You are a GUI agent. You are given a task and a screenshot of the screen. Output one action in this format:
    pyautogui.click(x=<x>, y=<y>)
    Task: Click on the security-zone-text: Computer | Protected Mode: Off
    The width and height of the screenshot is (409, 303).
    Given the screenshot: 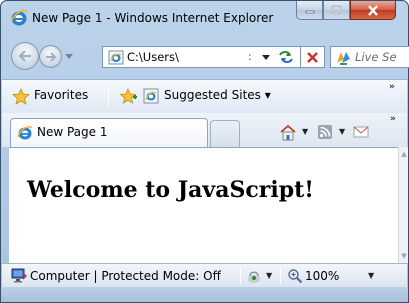 What is the action you would take?
    pyautogui.click(x=125, y=276)
    